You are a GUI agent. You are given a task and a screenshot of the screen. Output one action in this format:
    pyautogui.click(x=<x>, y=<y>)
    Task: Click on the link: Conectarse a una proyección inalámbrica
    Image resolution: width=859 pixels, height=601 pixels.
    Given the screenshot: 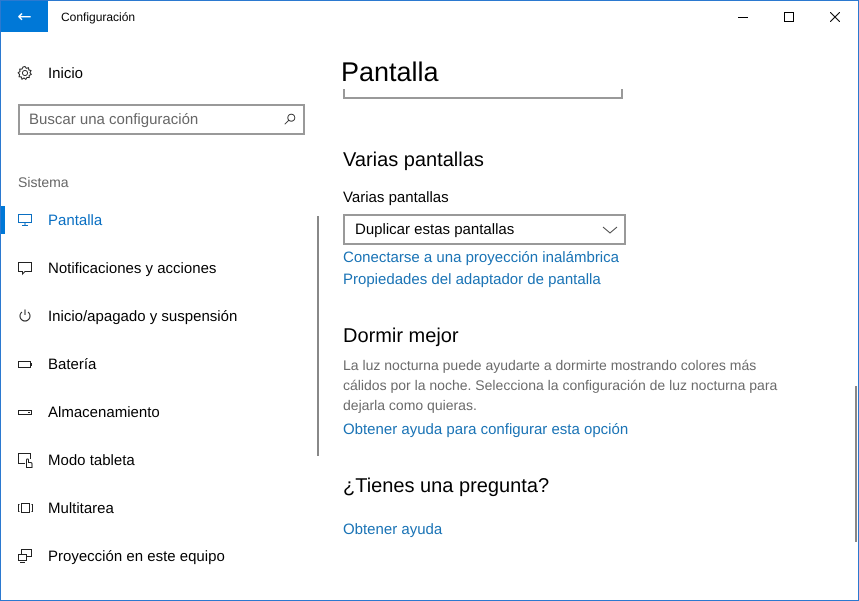 What is the action you would take?
    pyautogui.click(x=481, y=257)
    